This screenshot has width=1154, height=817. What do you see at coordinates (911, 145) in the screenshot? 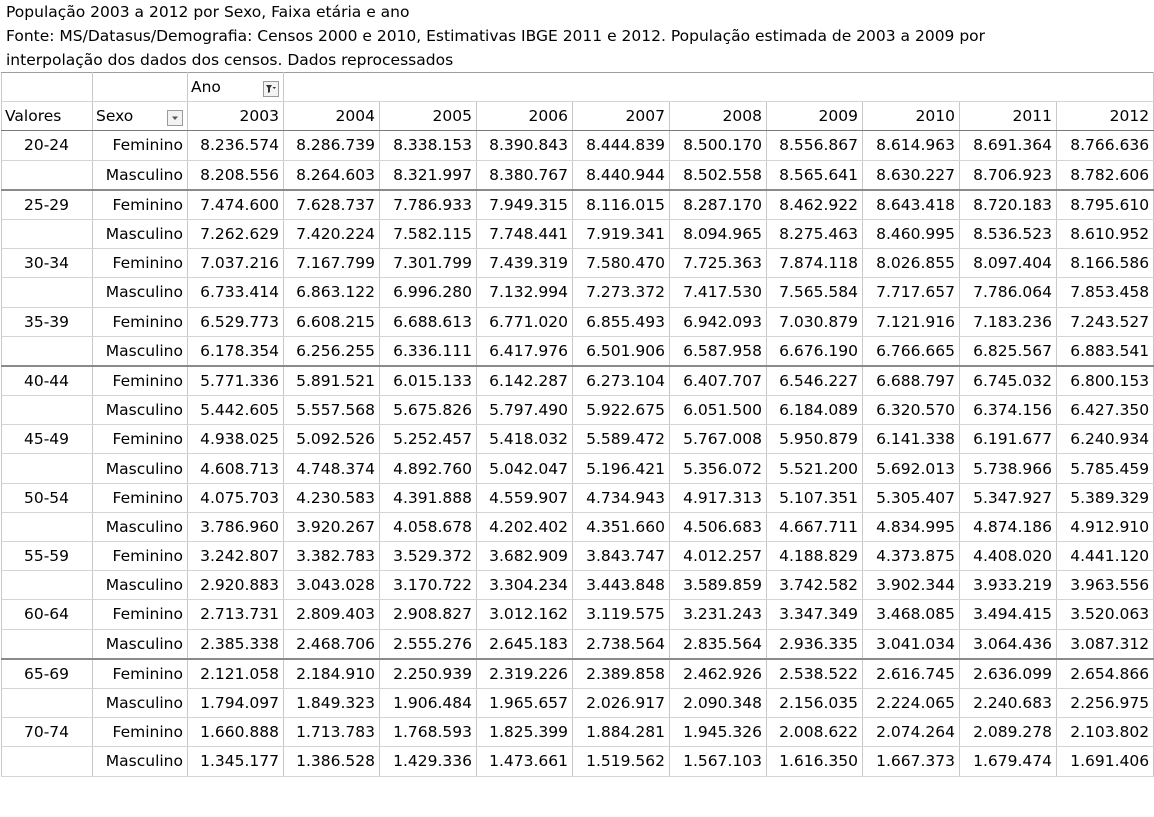
I see `value-cell: 8.614.963` at bounding box center [911, 145].